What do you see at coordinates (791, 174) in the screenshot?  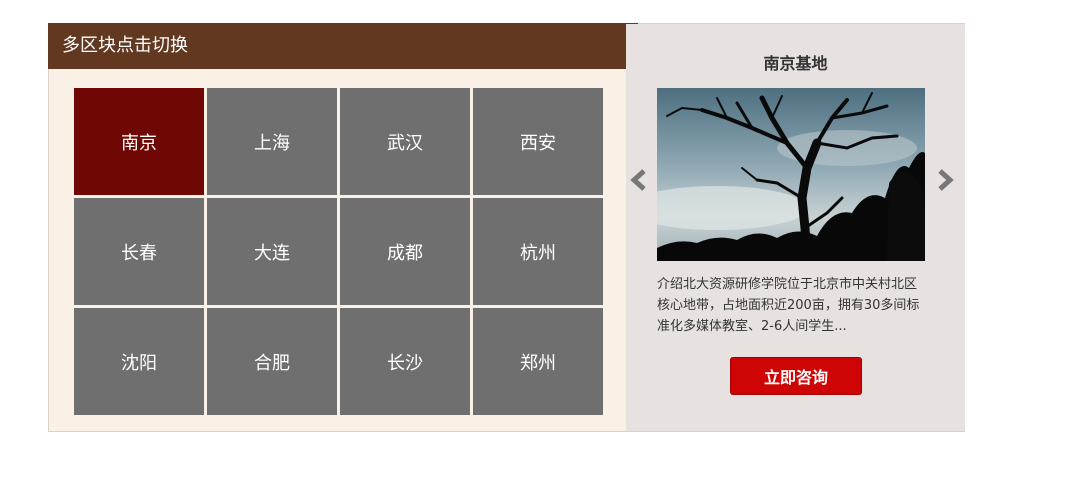 I see `base-photo` at bounding box center [791, 174].